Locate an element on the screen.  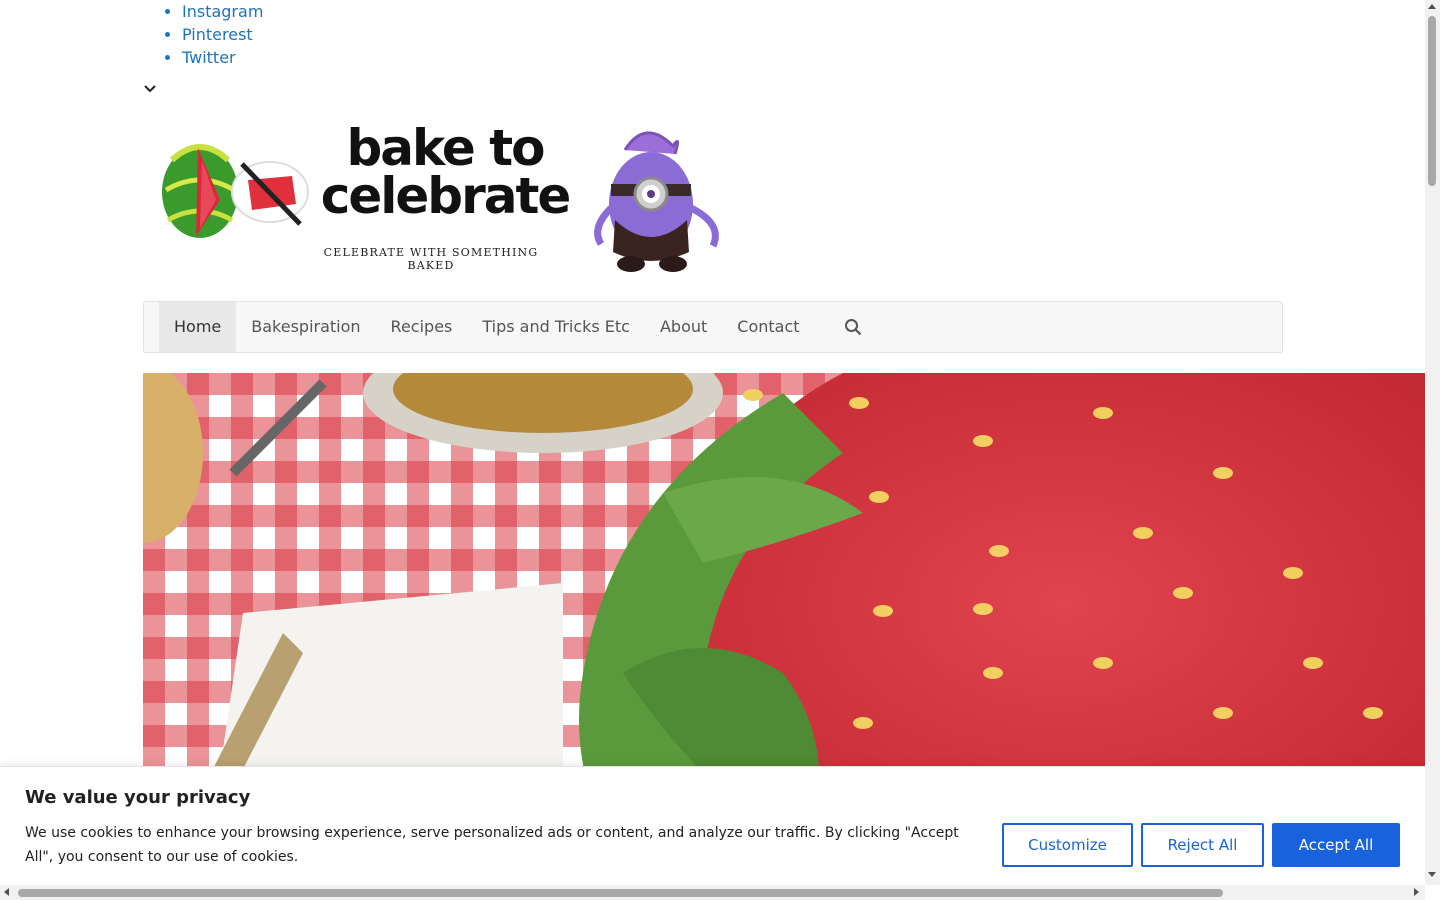
nav-item-home: Home is located at coordinates (198, 327).